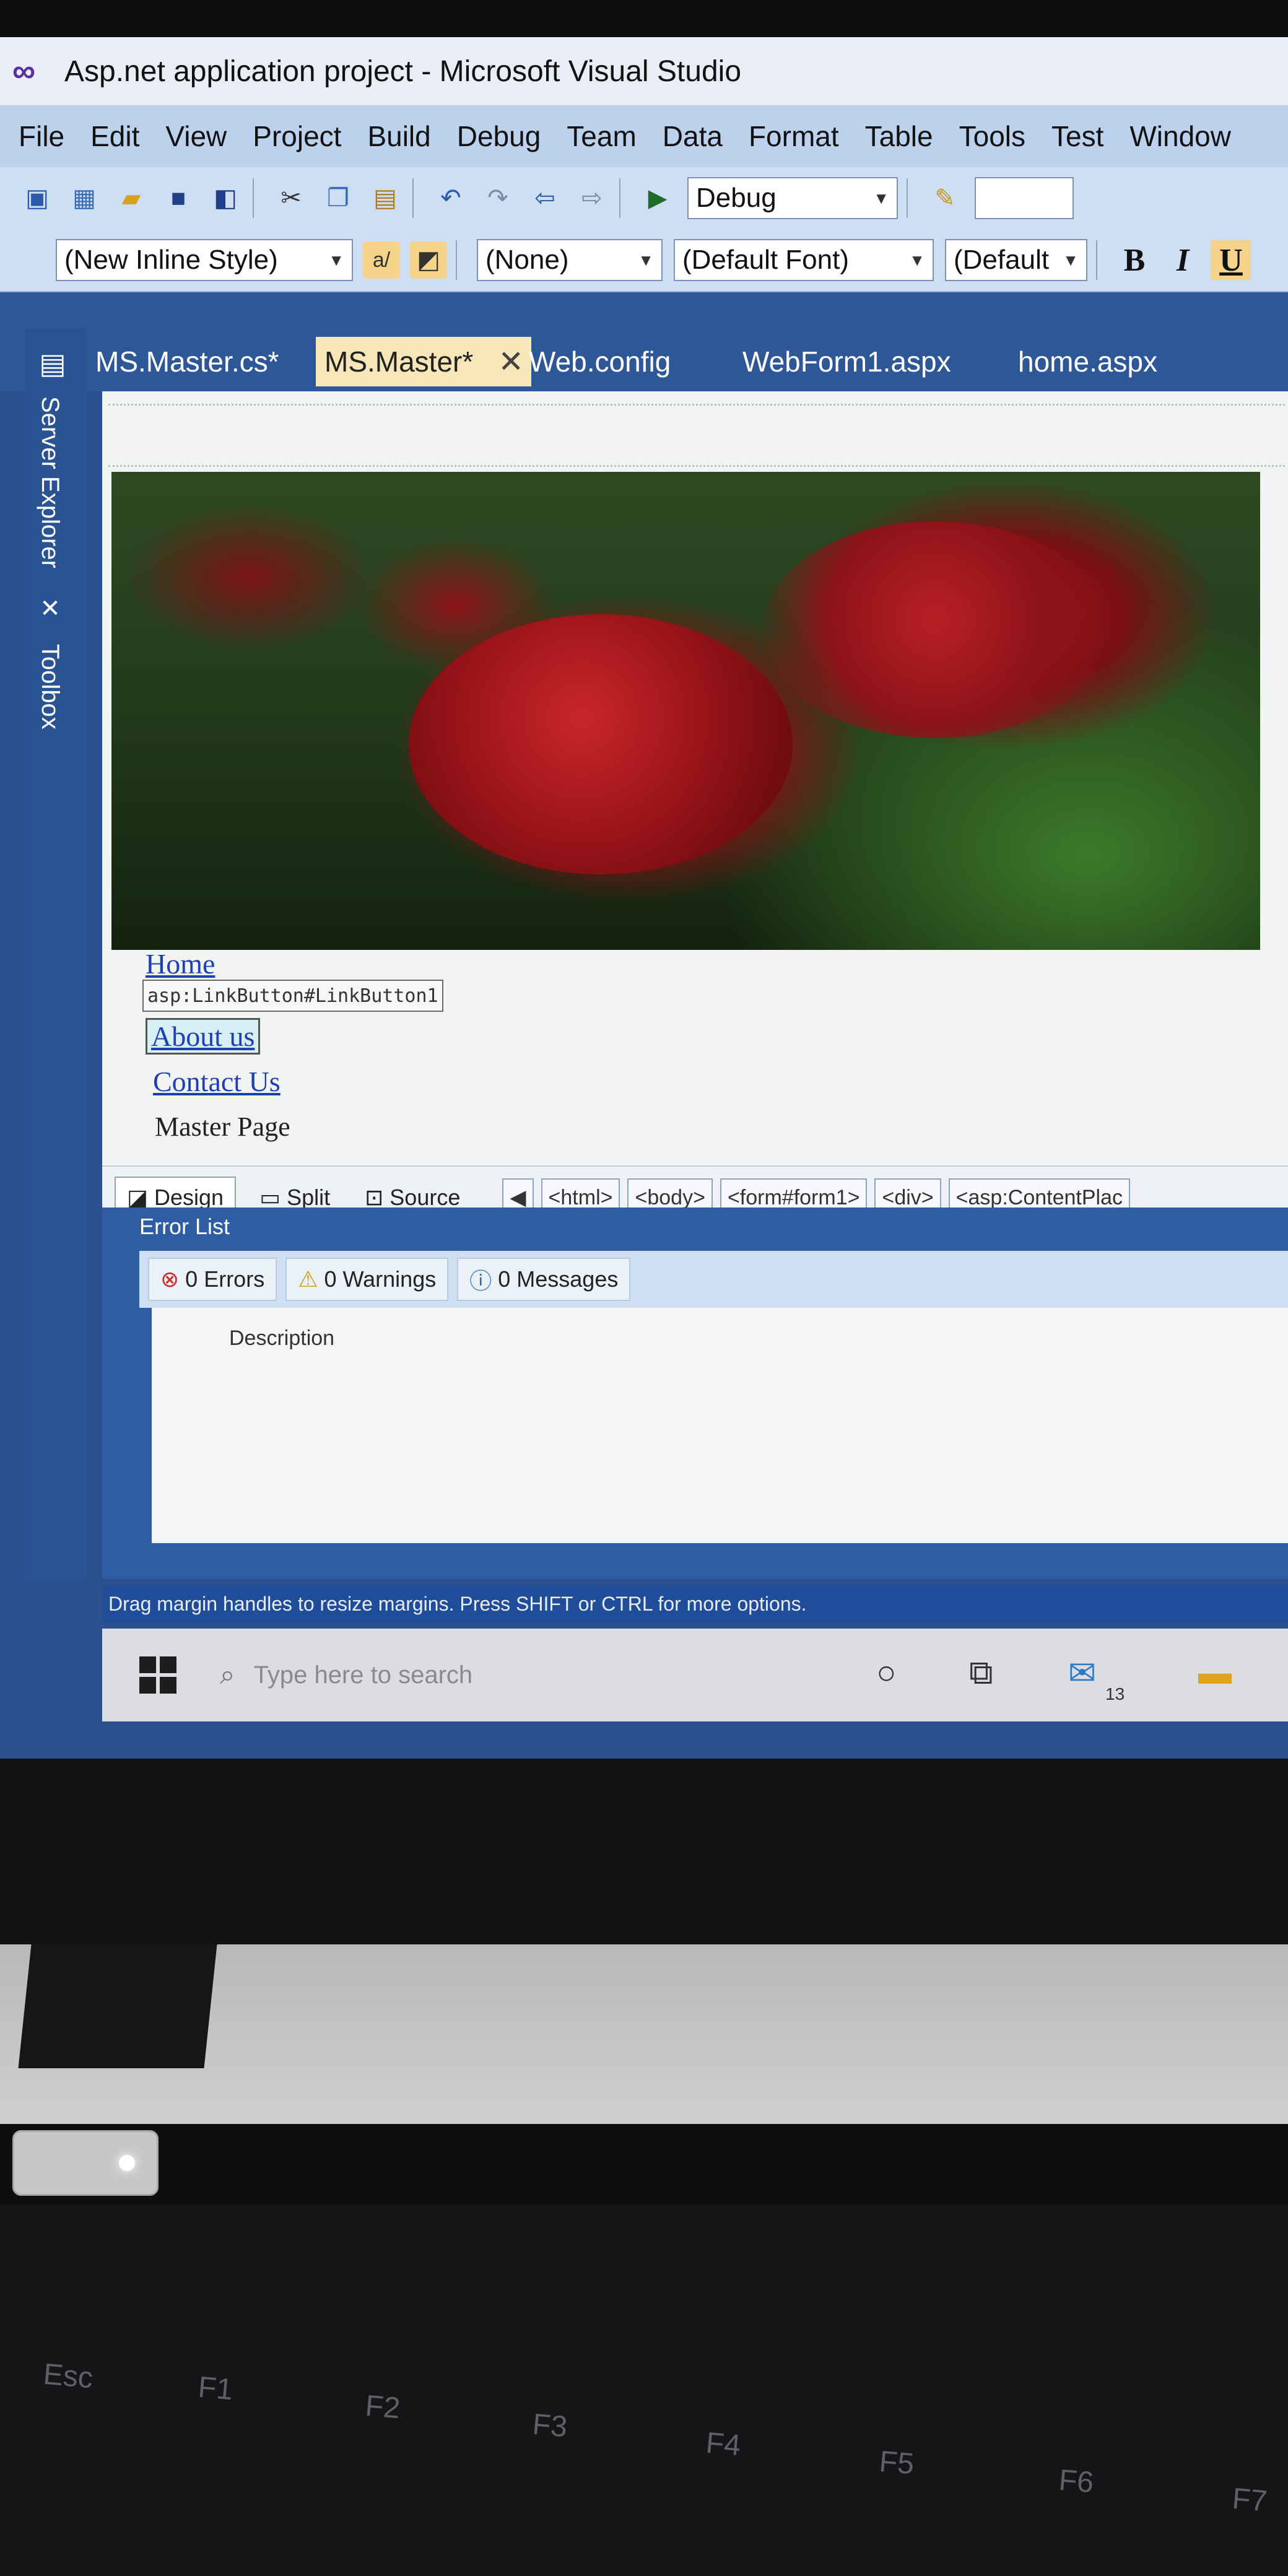  What do you see at coordinates (68, 2376) in the screenshot?
I see `key-esc: Esc` at bounding box center [68, 2376].